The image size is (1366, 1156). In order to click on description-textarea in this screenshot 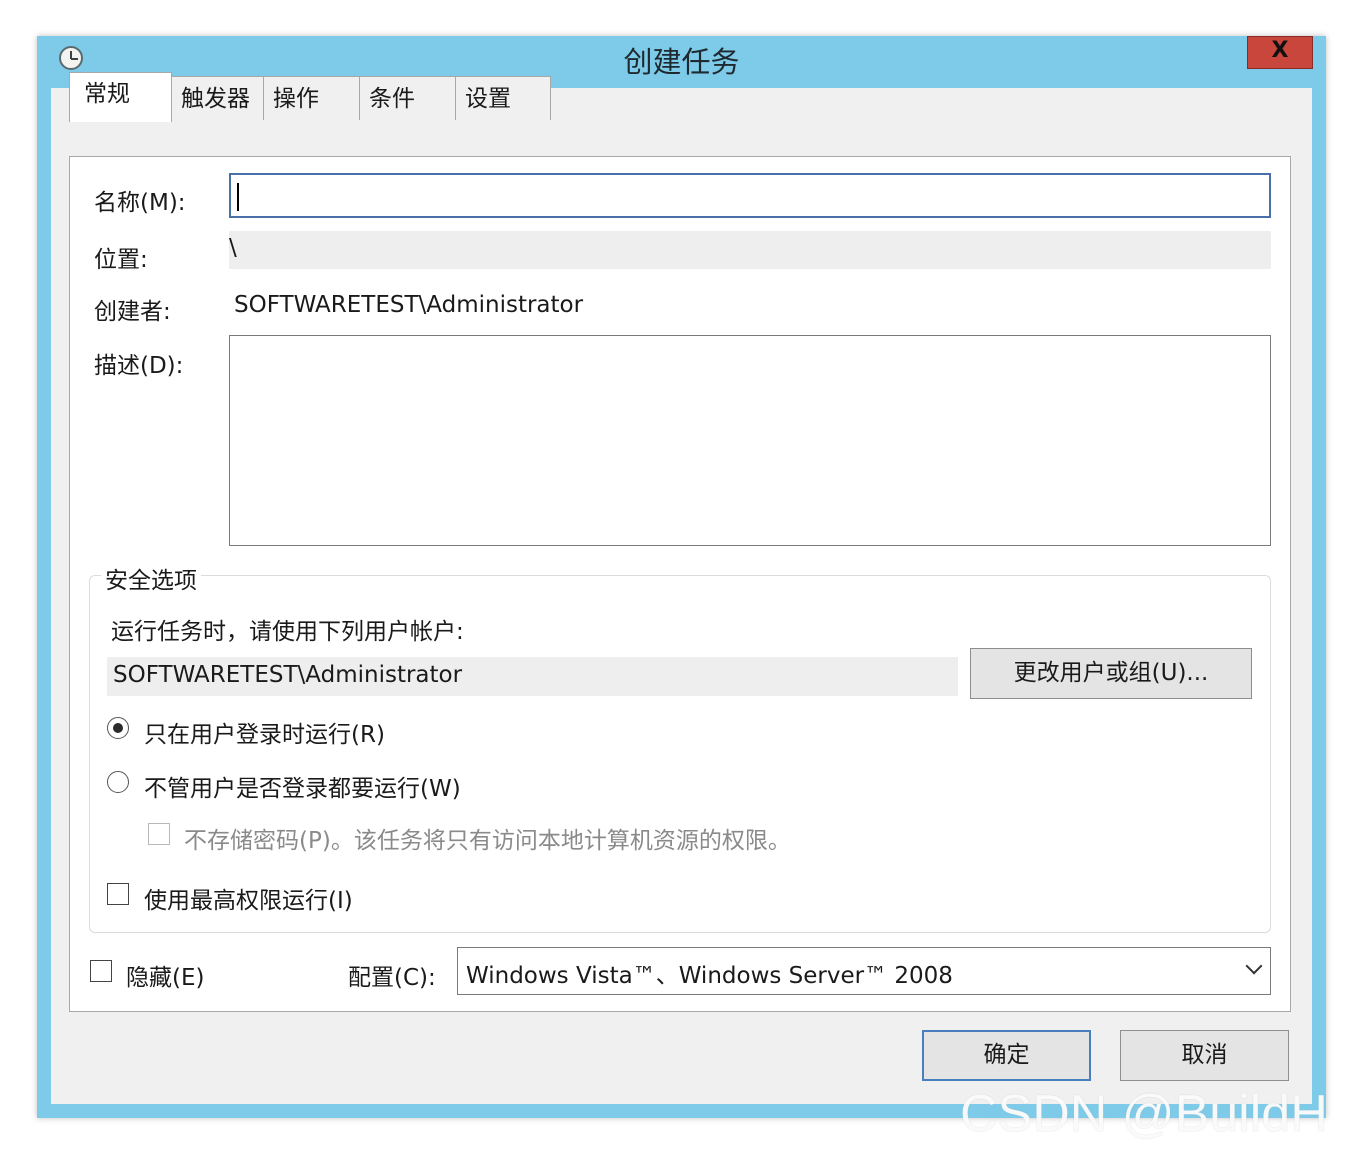, I will do `click(750, 440)`.